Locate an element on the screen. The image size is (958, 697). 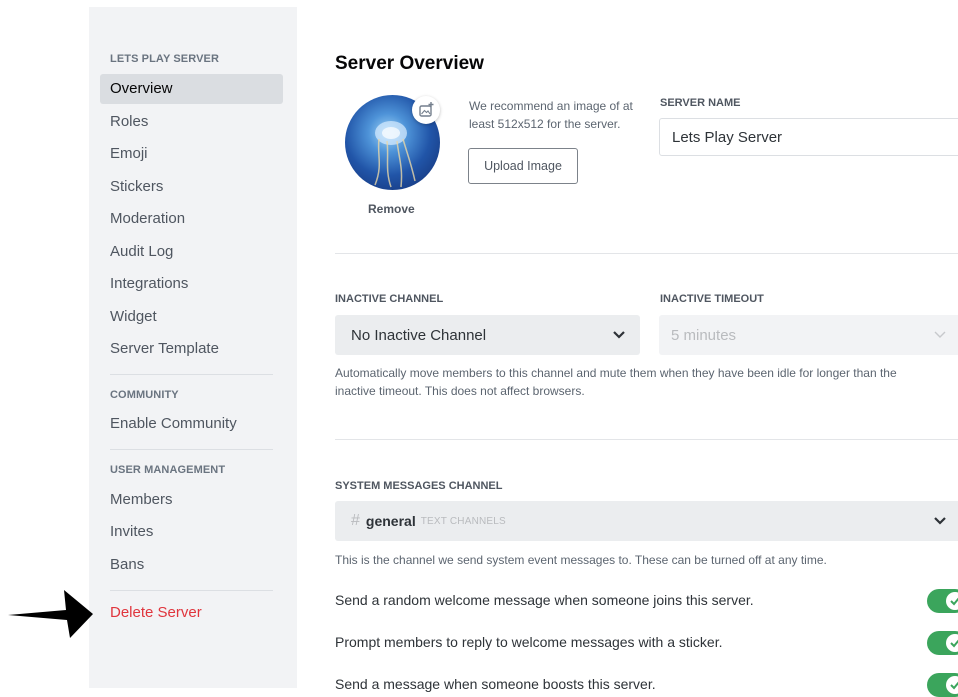
sidebar-item-delete-server: Delete Server is located at coordinates (191, 613).